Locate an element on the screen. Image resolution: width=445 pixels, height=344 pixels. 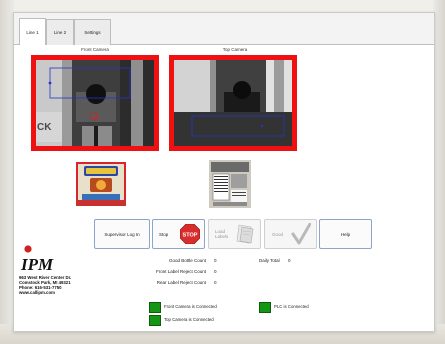
ipm-logo: IPM is located at coordinates (41, 259).